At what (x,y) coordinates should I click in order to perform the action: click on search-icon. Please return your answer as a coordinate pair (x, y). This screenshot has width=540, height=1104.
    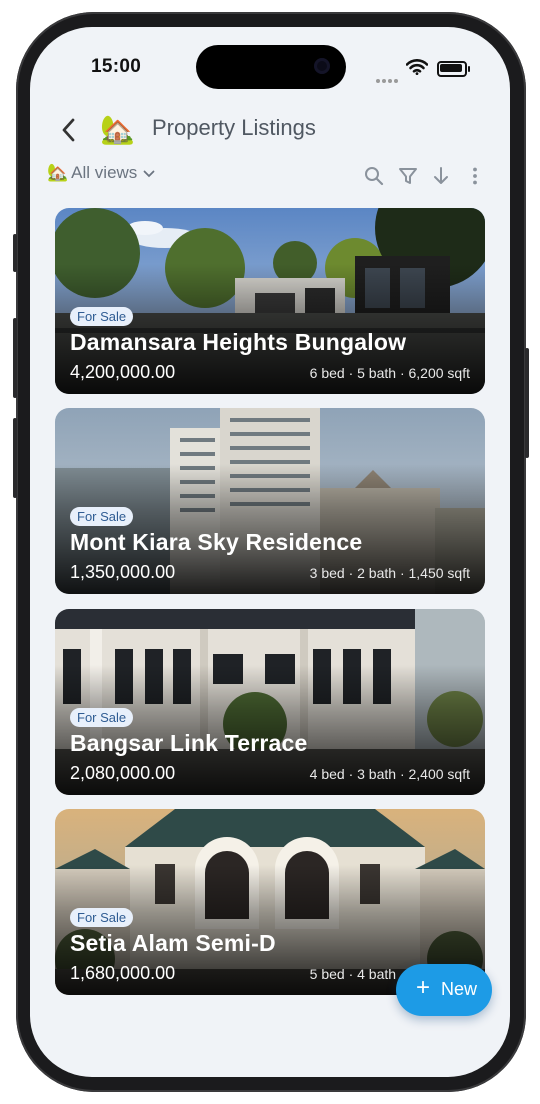
    Looking at the image, I should click on (374, 176).